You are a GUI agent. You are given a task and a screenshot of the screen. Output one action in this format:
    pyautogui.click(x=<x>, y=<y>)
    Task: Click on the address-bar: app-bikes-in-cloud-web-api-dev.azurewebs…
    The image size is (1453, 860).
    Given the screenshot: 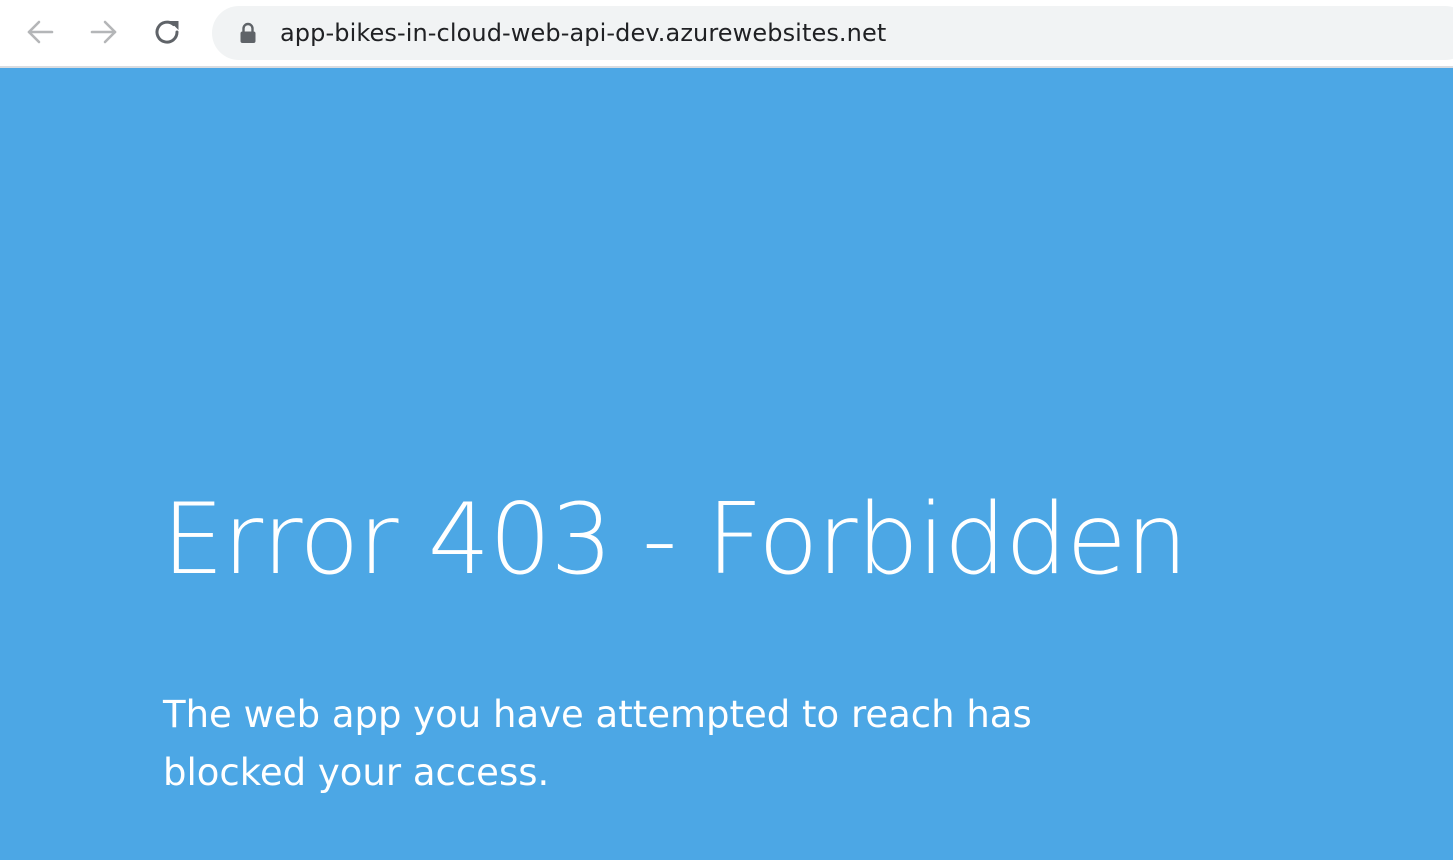 What is the action you would take?
    pyautogui.click(x=832, y=33)
    